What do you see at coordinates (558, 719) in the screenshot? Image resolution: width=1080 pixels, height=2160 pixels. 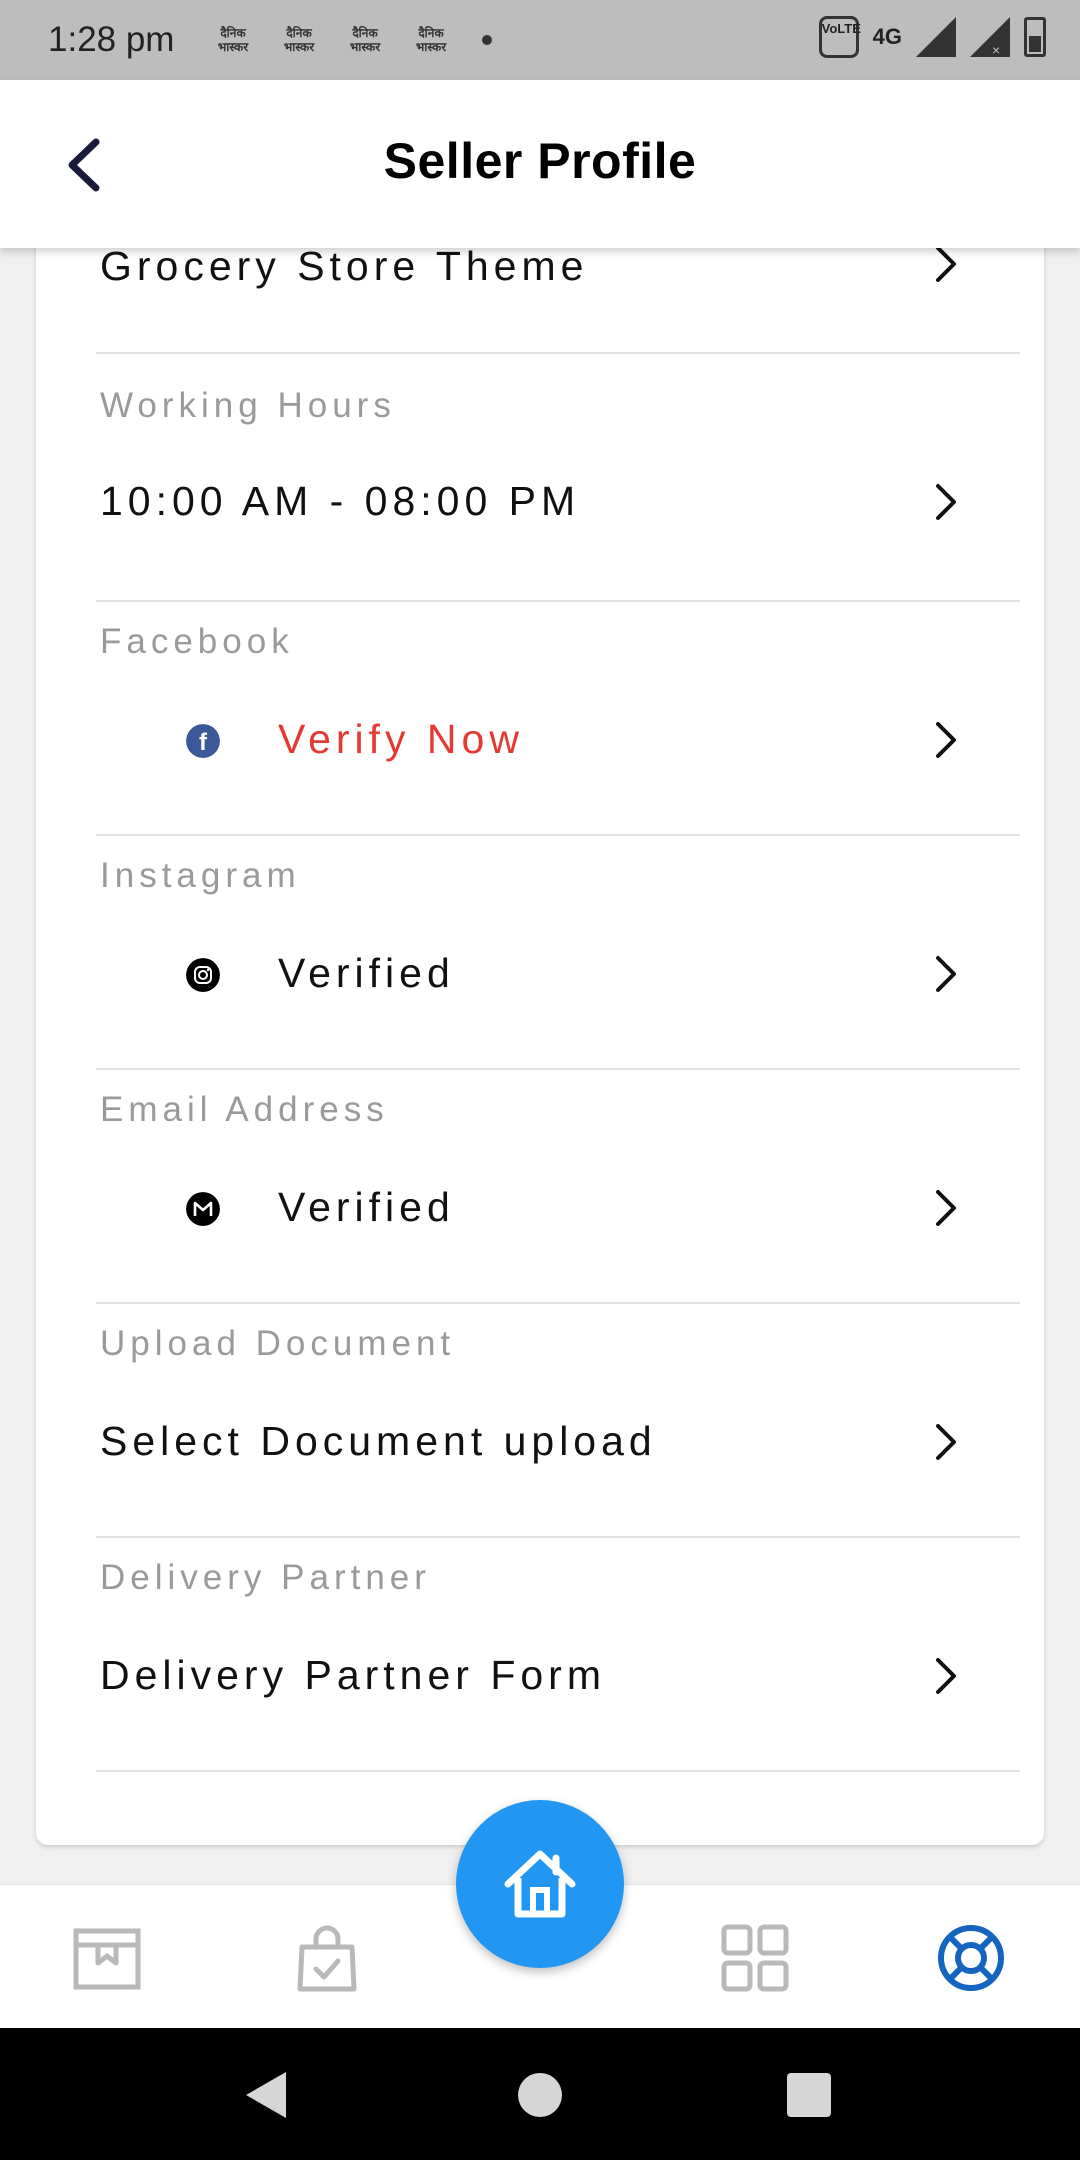 I see `profile-row-facebook: Facebook f Verify Now` at bounding box center [558, 719].